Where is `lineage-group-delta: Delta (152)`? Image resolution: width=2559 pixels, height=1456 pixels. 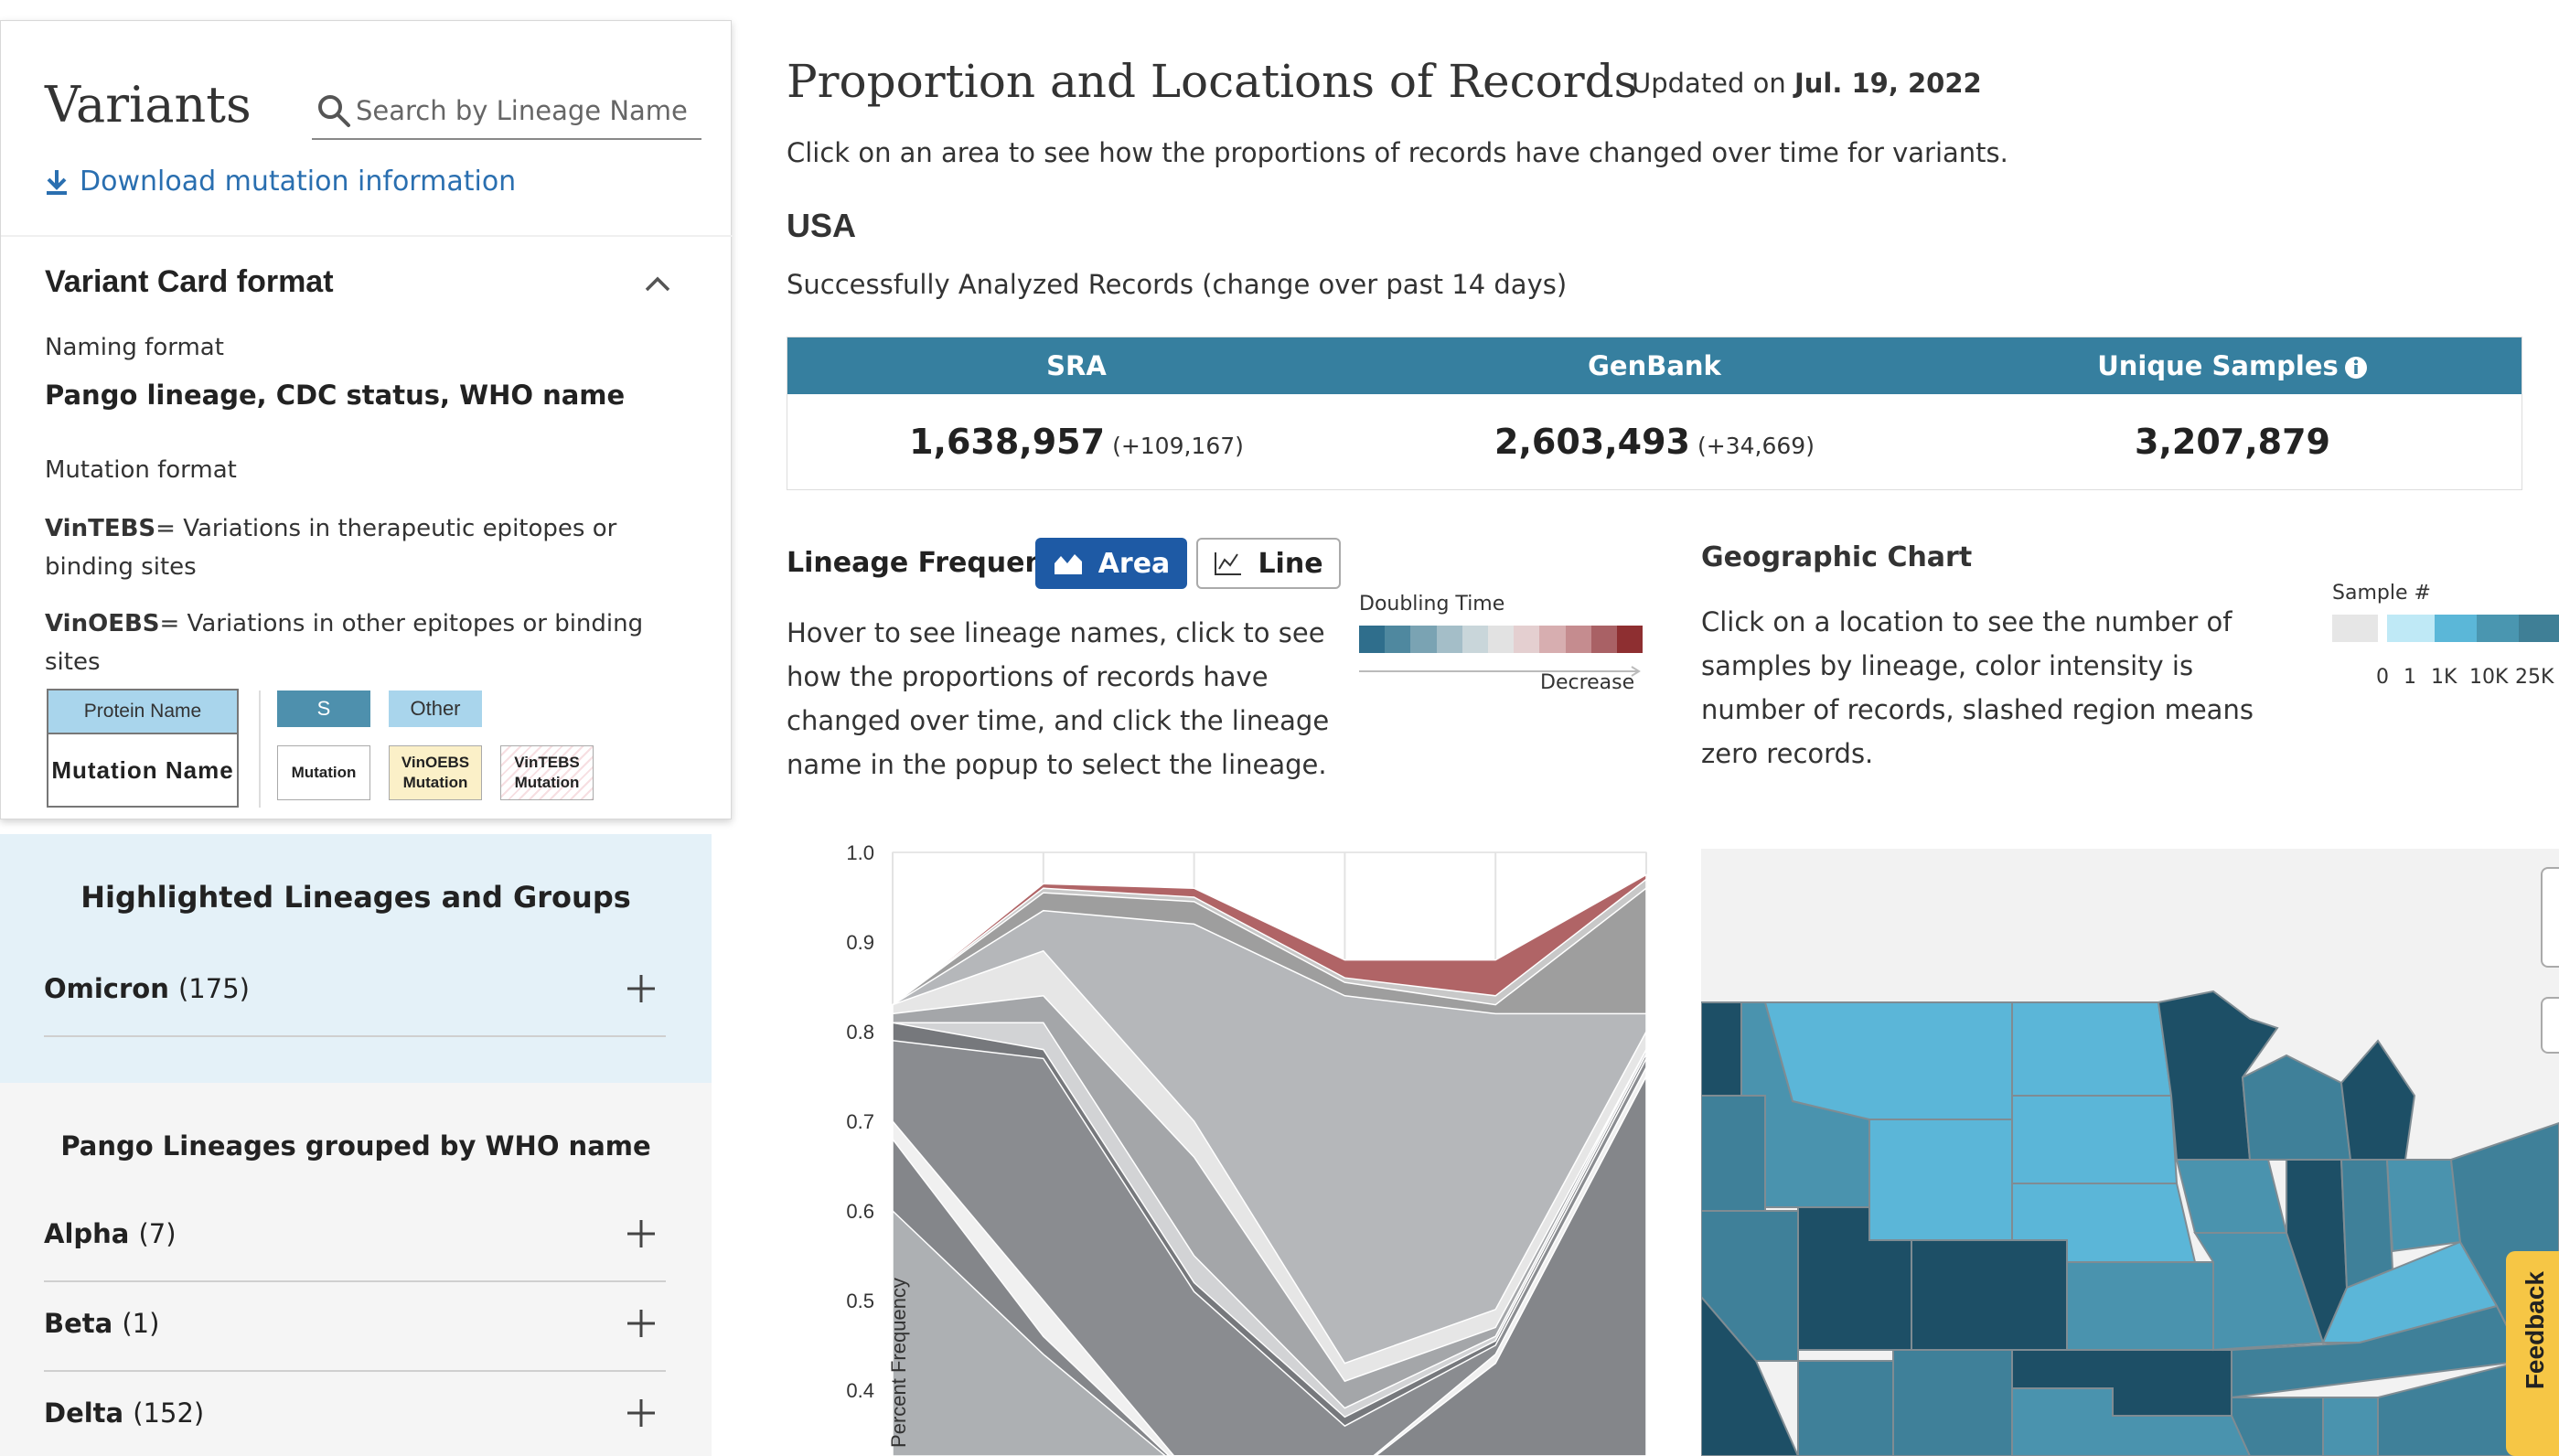
lineage-group-delta: Delta (152) is located at coordinates (355, 1414).